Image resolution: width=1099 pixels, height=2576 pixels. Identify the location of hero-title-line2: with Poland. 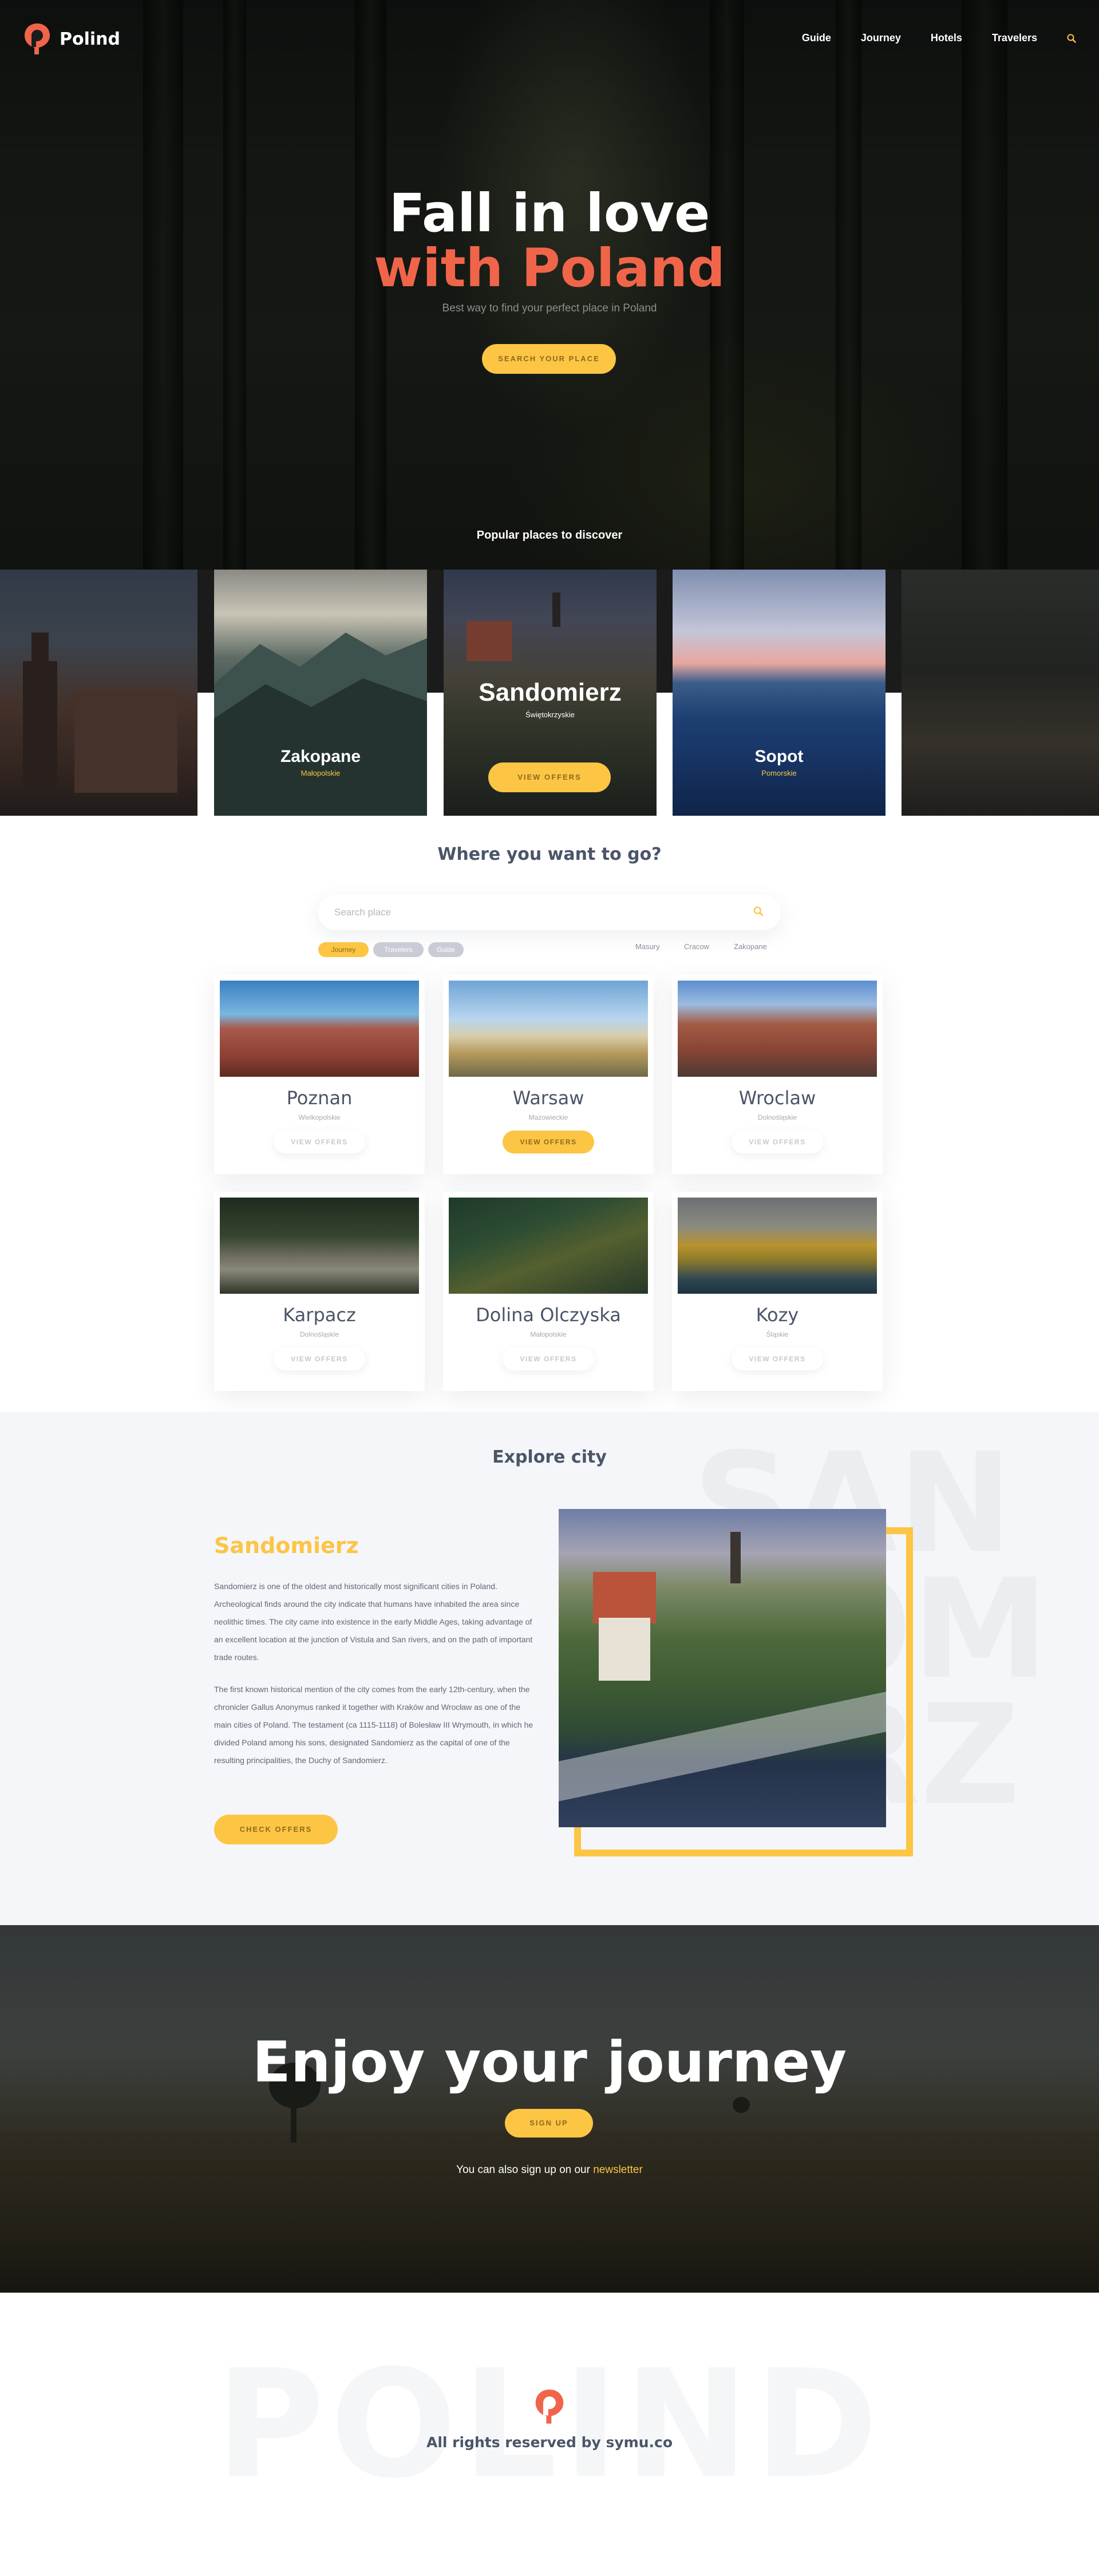
(549, 268).